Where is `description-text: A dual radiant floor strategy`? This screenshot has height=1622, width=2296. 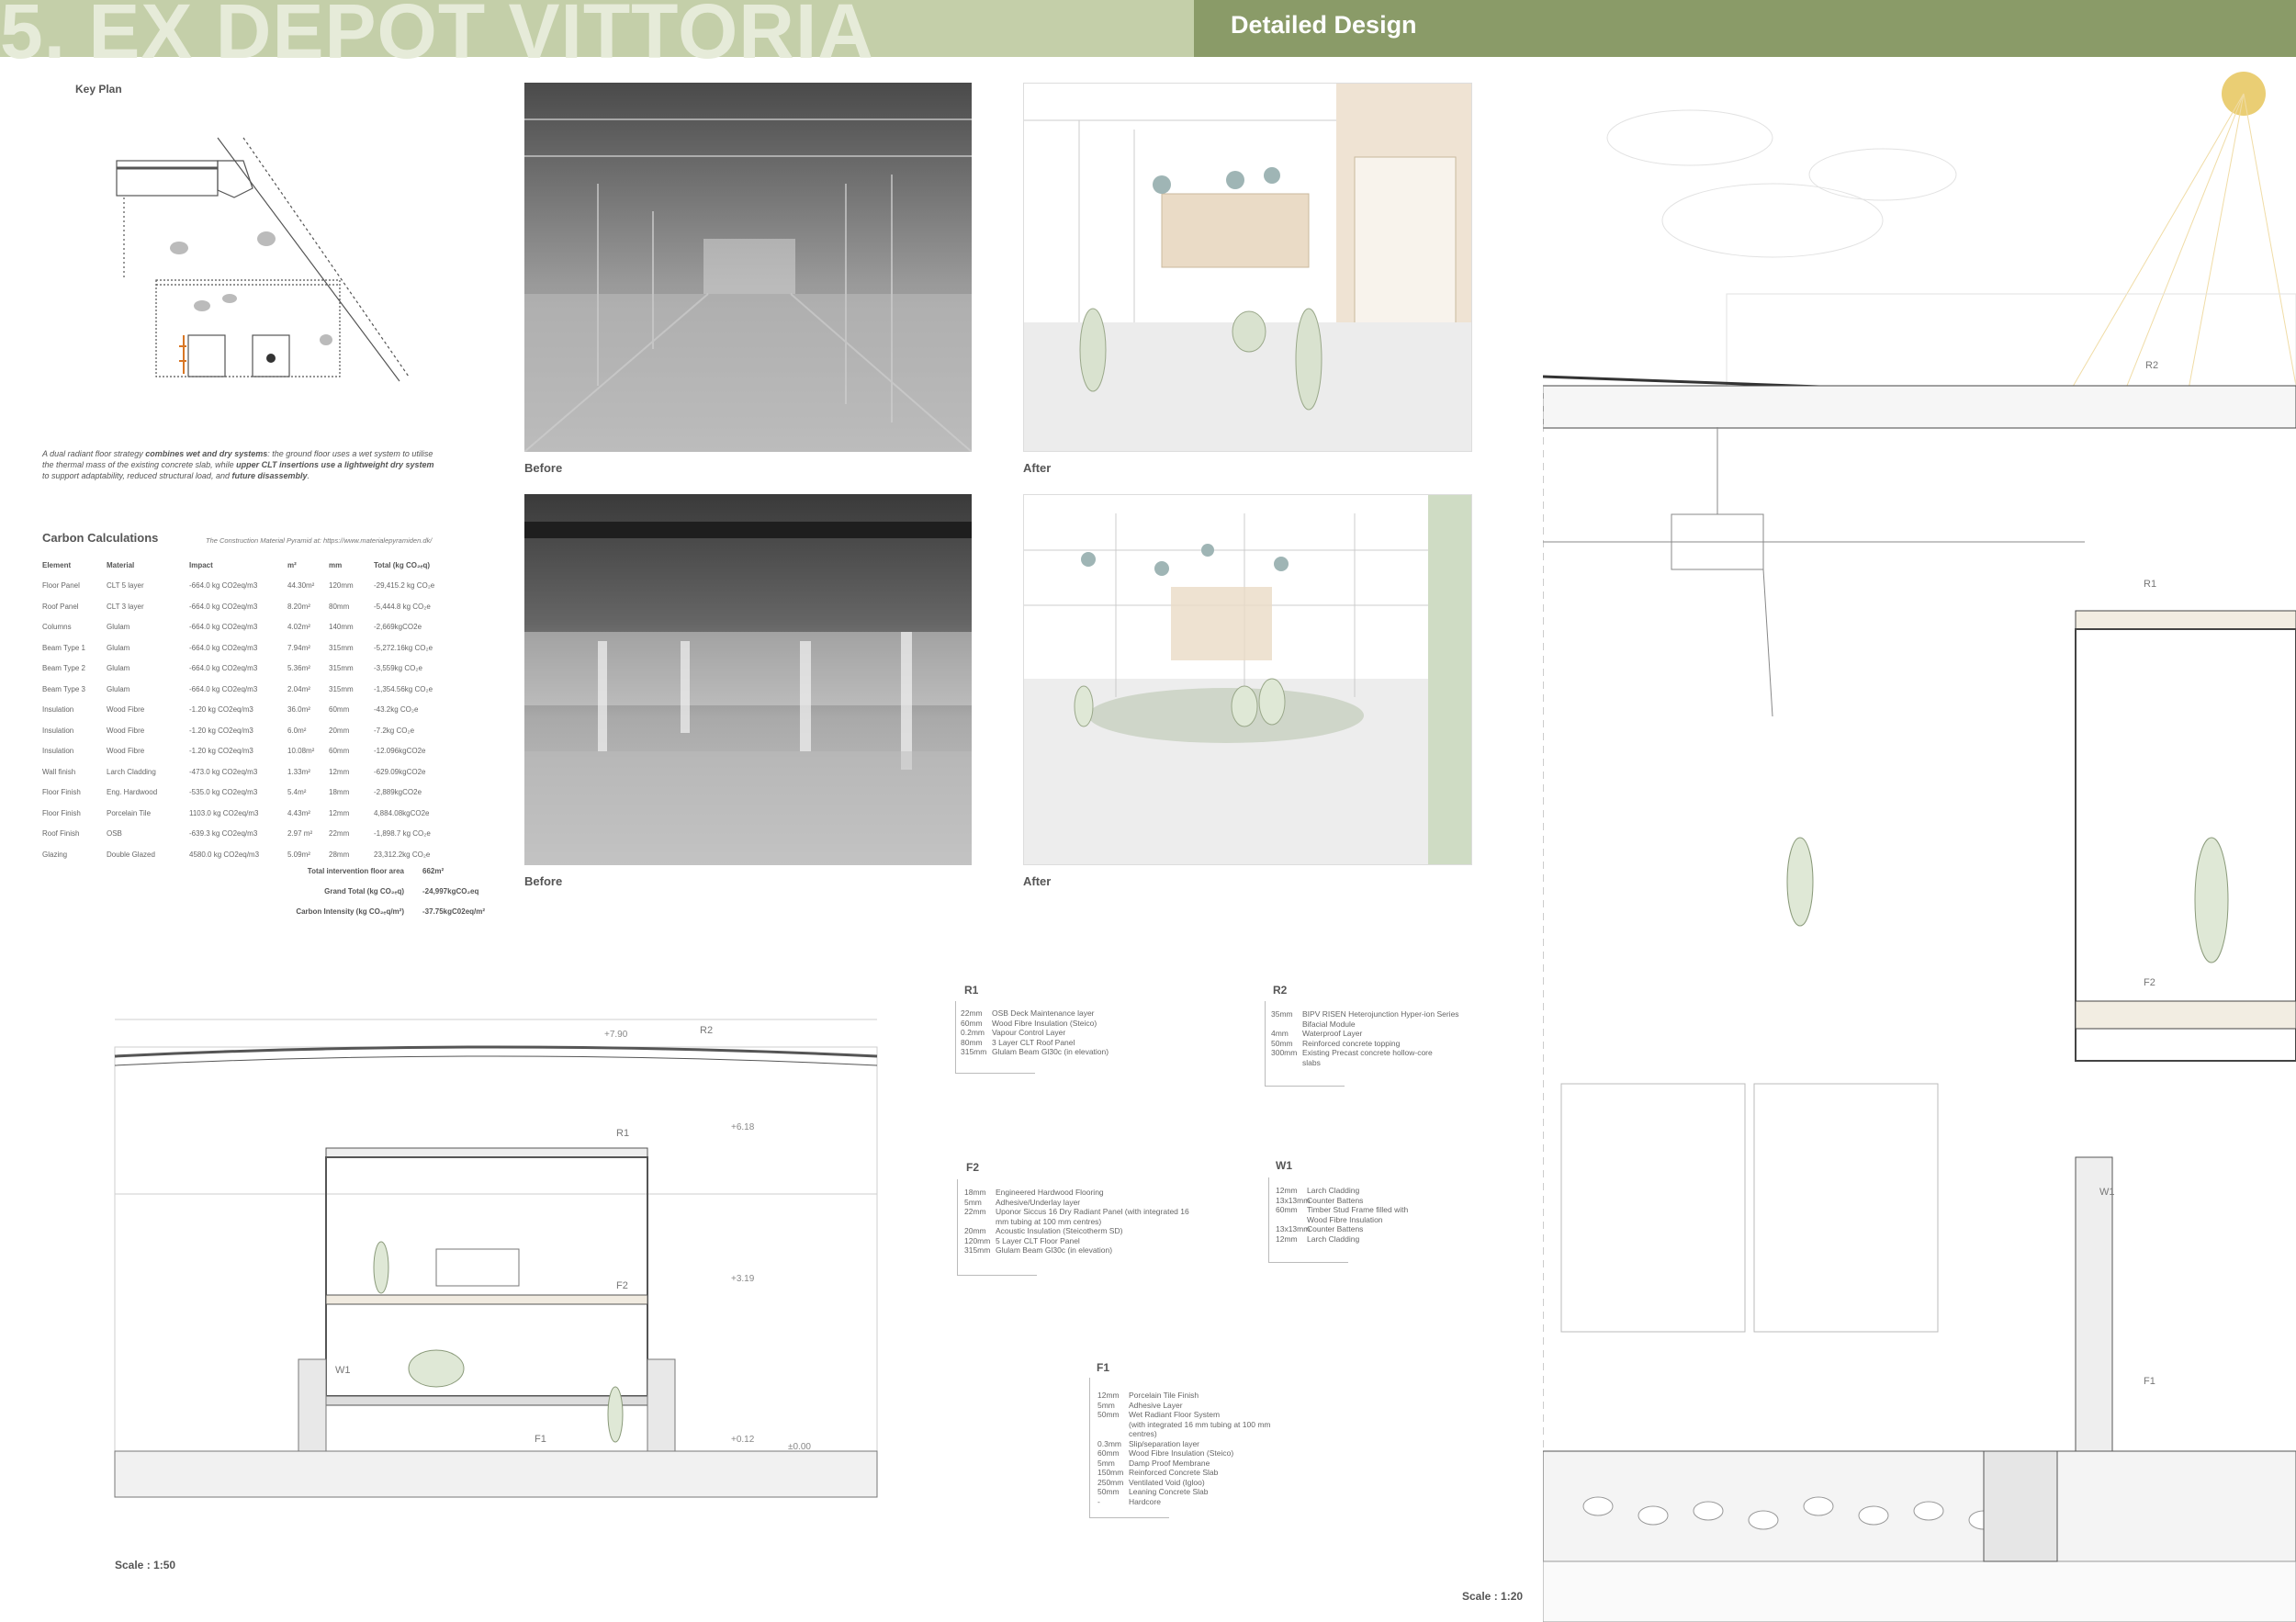
description-text: A dual radiant floor strategy is located at coordinates (94, 454).